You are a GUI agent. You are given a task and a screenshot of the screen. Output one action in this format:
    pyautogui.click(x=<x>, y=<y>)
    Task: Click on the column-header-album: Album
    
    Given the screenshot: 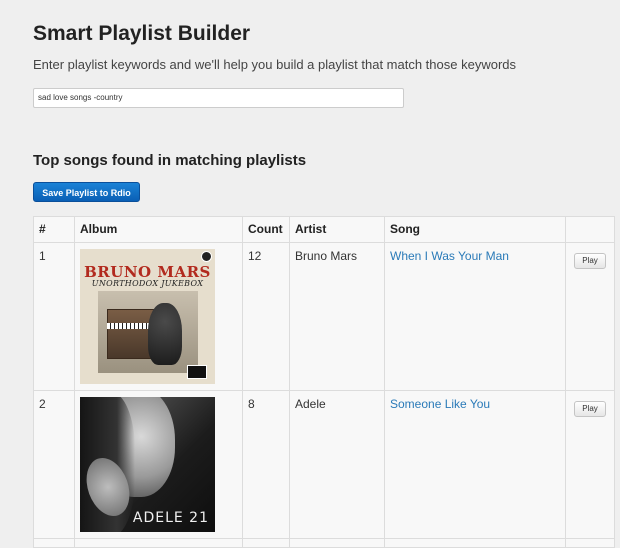 What is the action you would take?
    pyautogui.click(x=158, y=229)
    